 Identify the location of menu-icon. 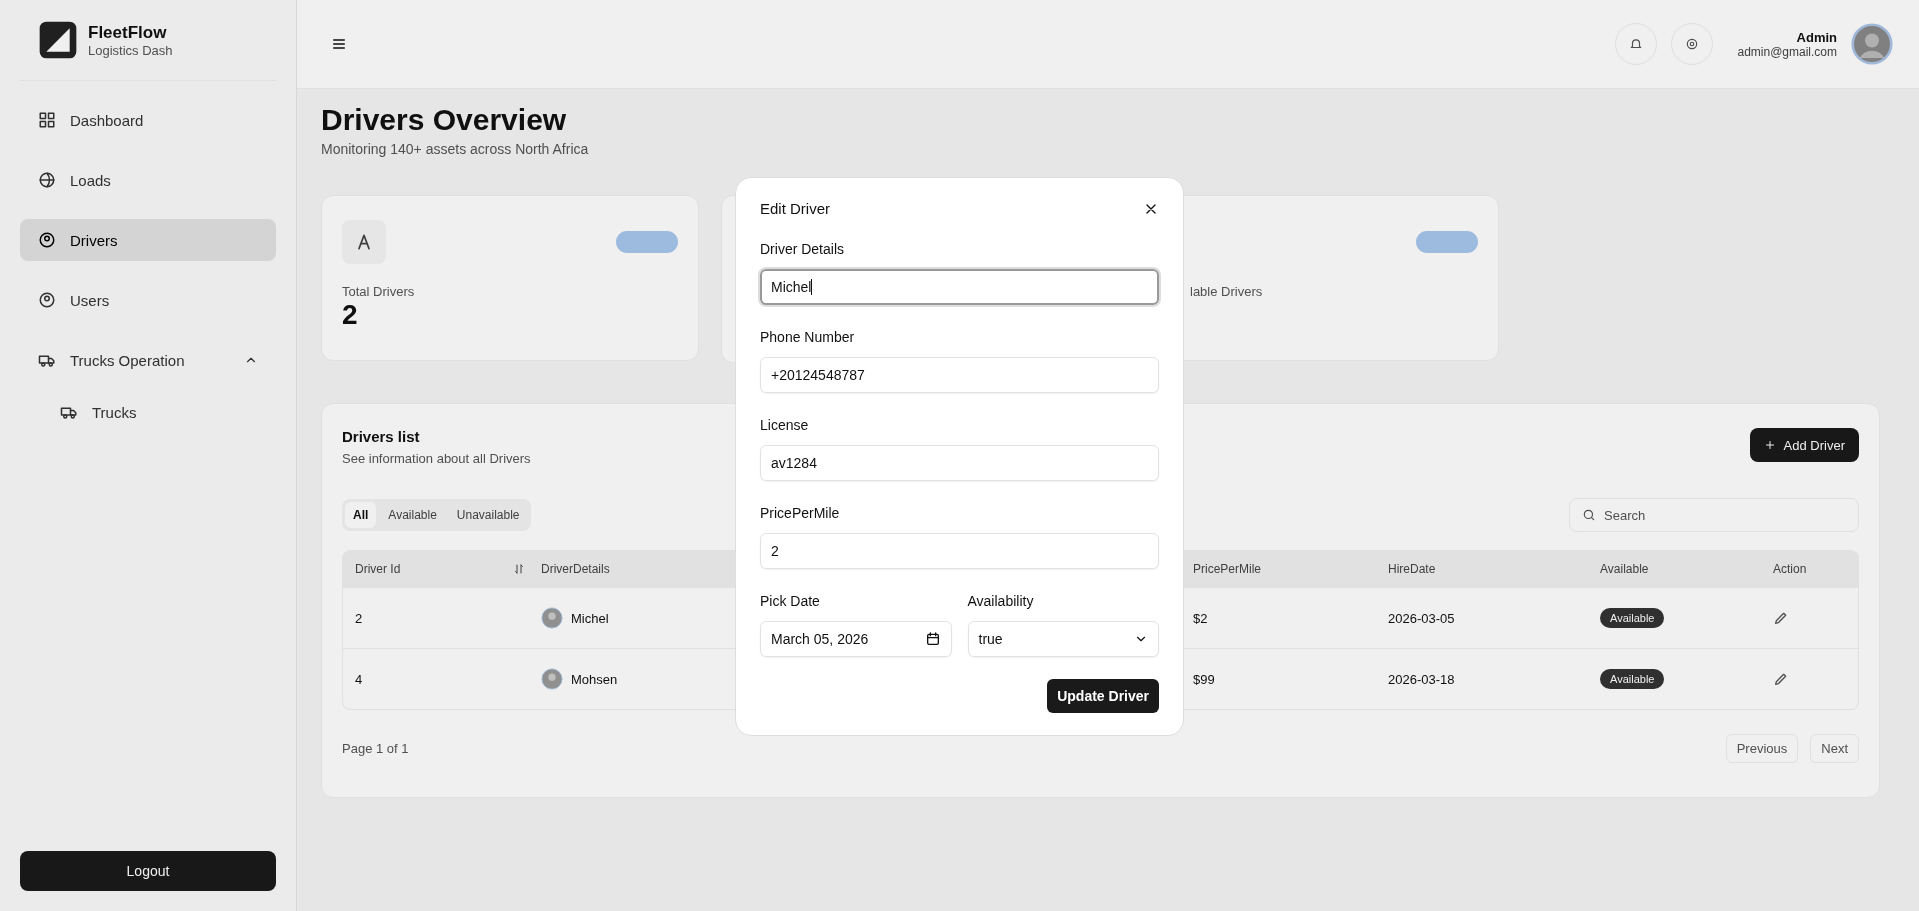
(339, 44).